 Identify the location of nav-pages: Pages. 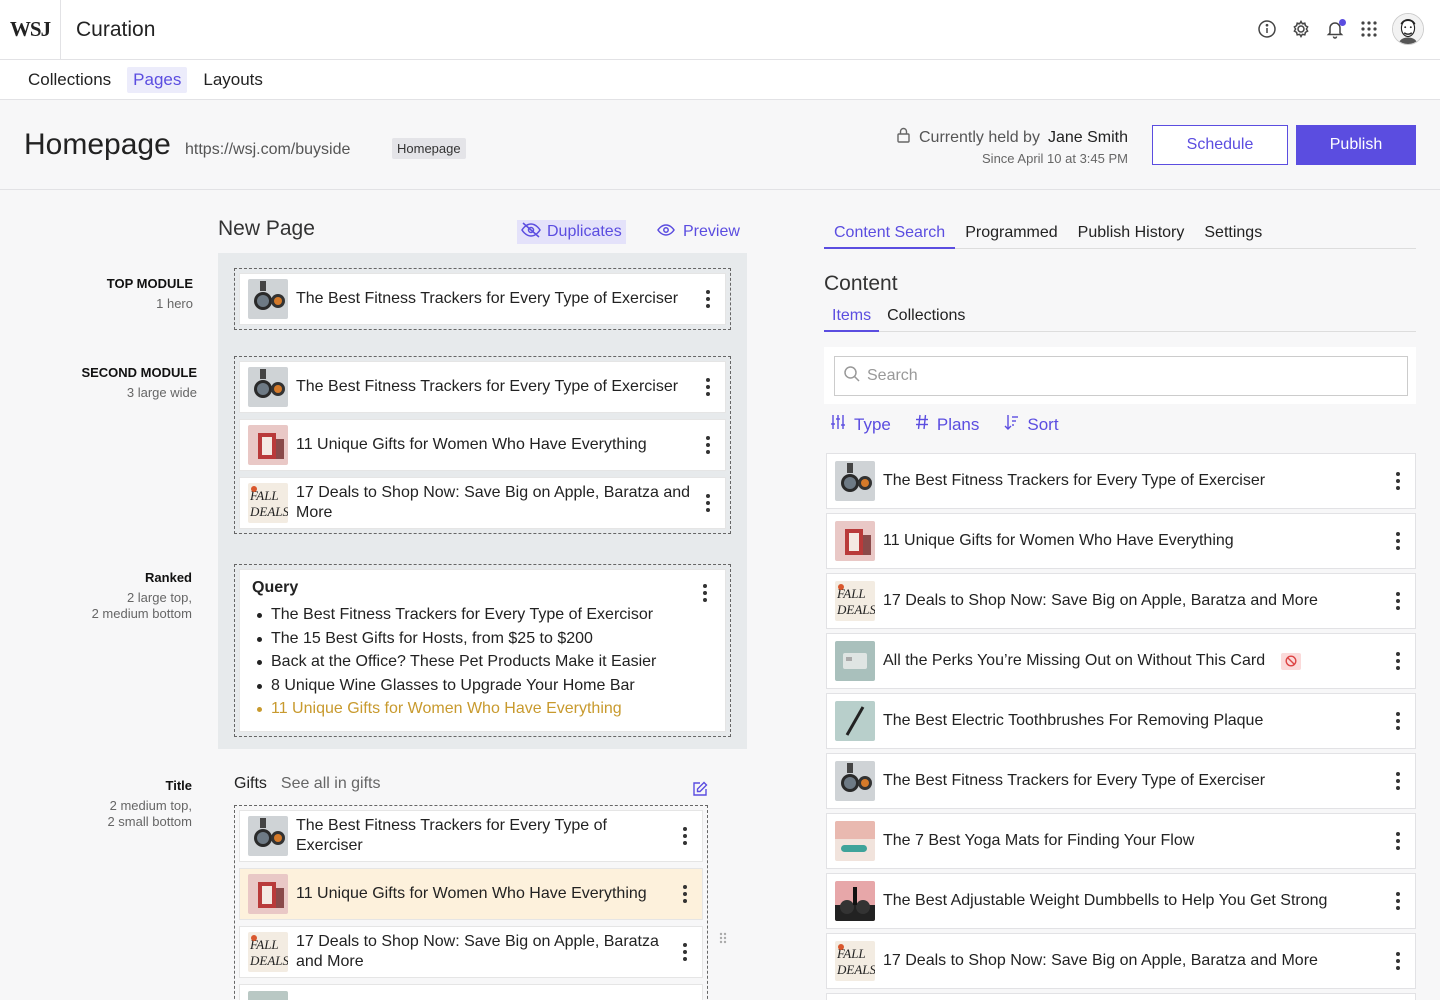
(157, 79).